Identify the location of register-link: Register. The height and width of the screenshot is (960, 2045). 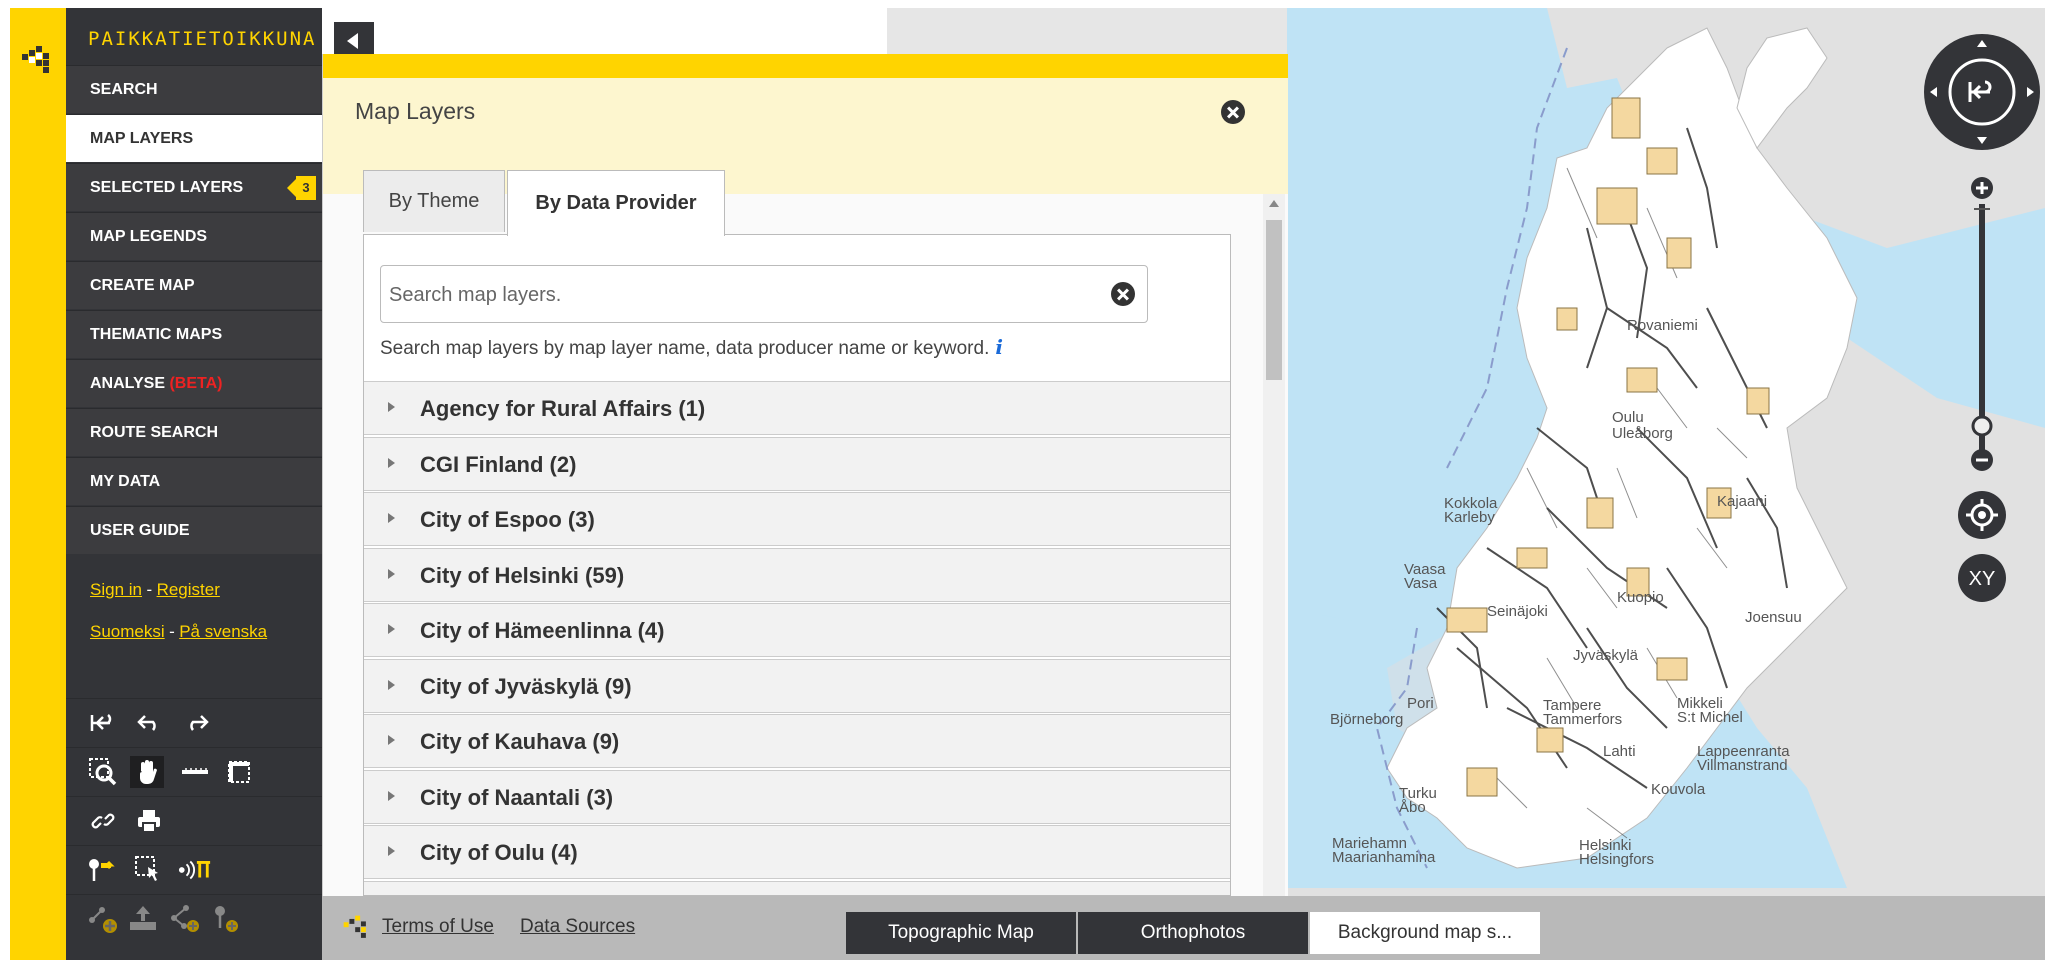
(188, 589).